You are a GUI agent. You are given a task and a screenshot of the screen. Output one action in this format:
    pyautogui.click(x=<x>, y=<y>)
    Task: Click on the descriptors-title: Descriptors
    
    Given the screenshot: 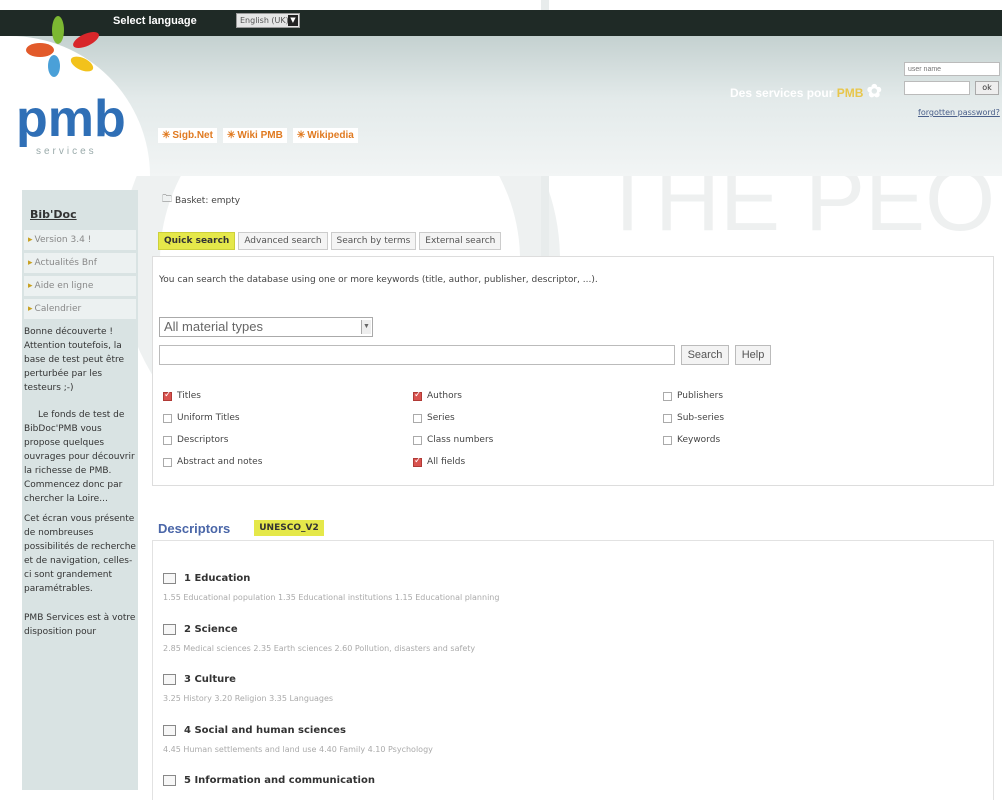 What is the action you would take?
    pyautogui.click(x=194, y=528)
    